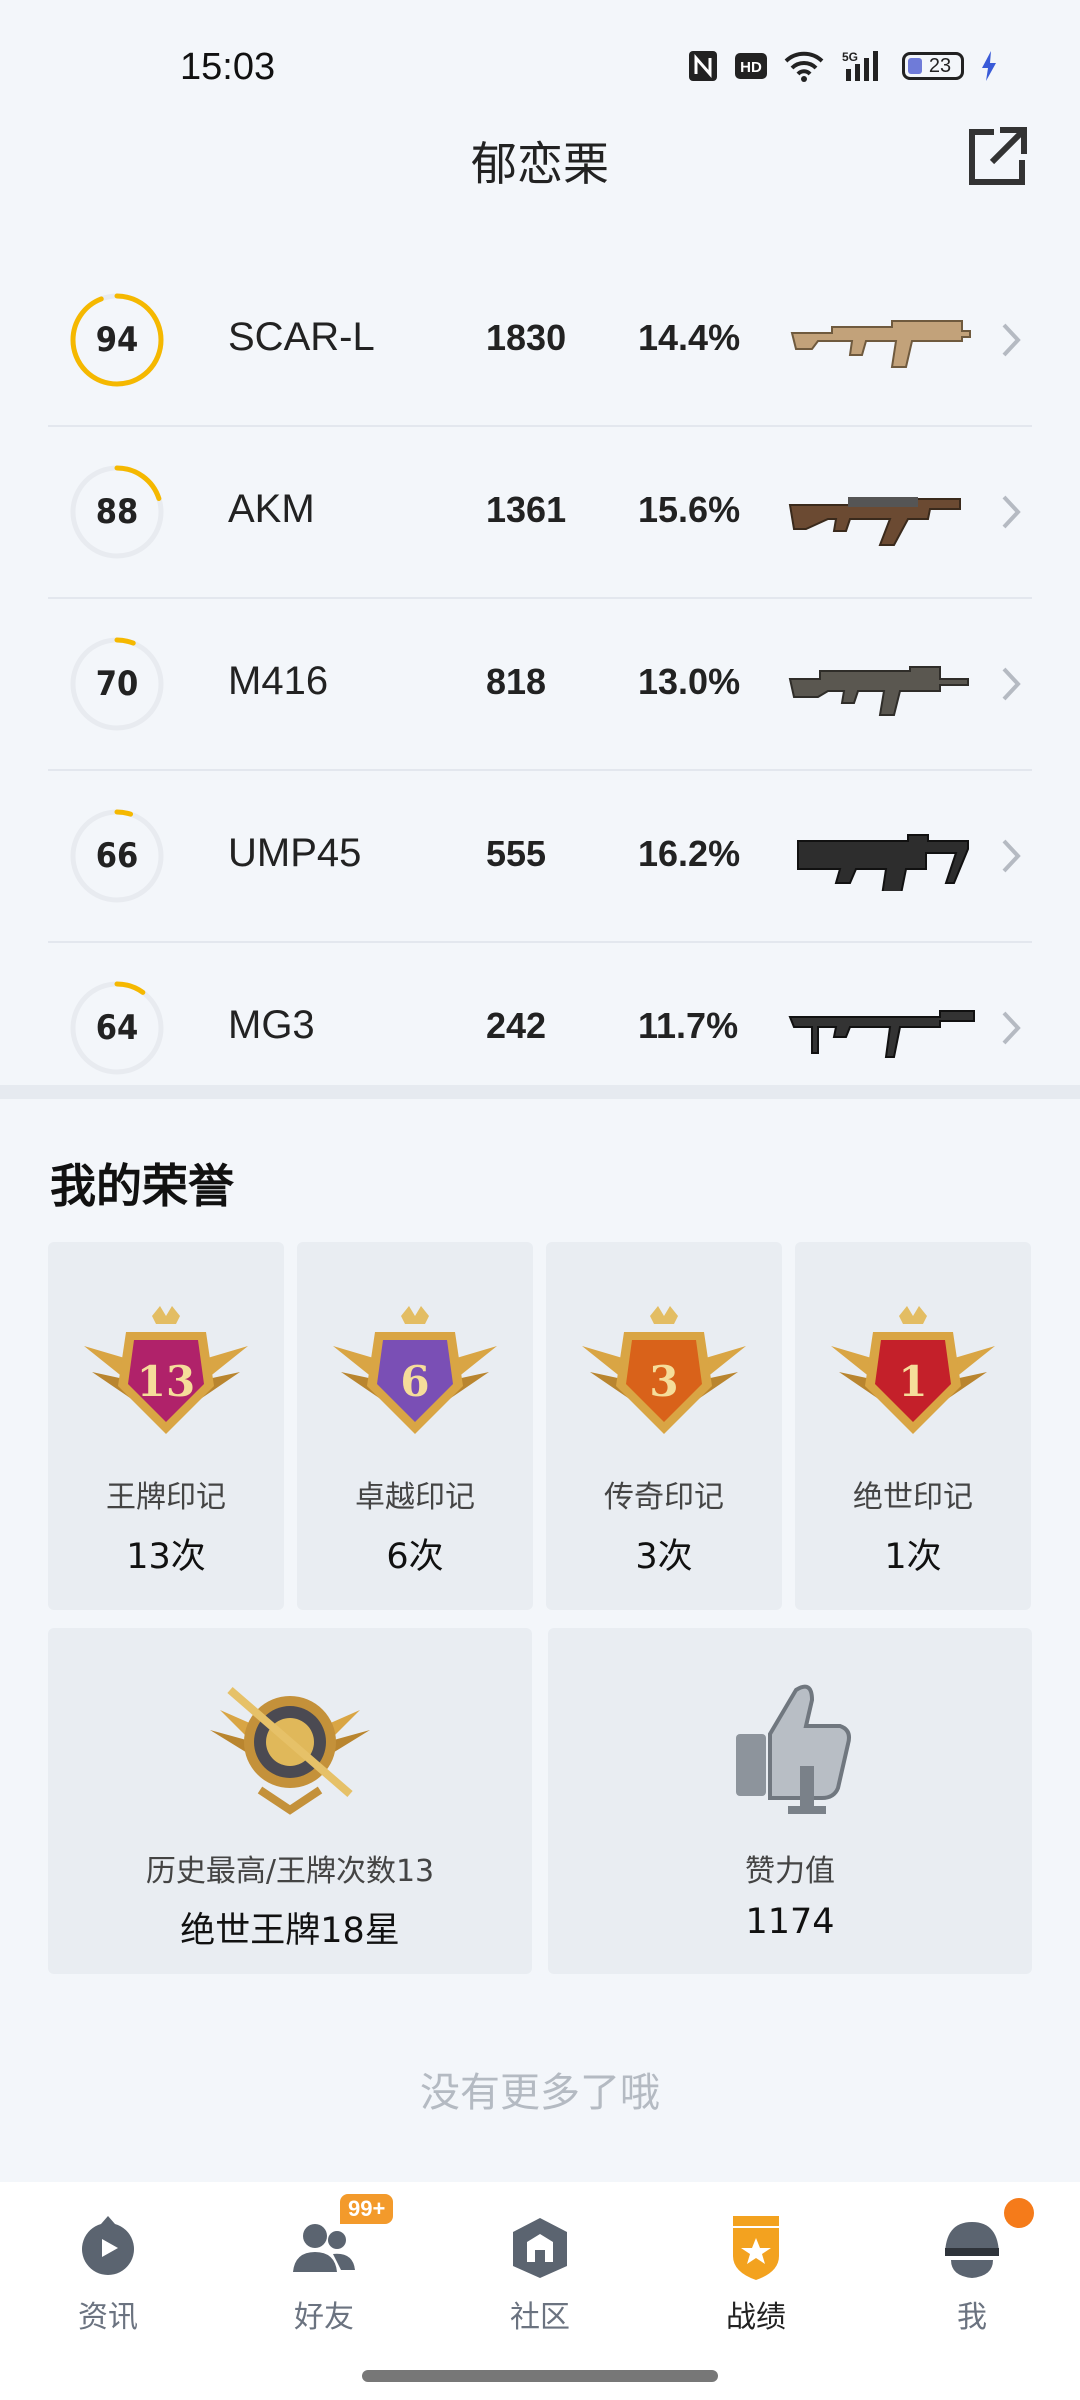 This screenshot has width=1080, height=2400. I want to click on weapon-name: UMP45, so click(295, 853).